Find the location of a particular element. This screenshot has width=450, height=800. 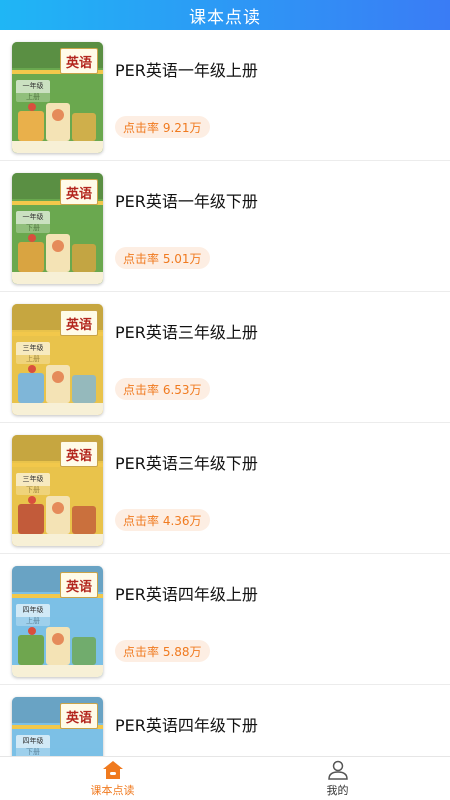

page-title: 课本点读 is located at coordinates (225, 17).